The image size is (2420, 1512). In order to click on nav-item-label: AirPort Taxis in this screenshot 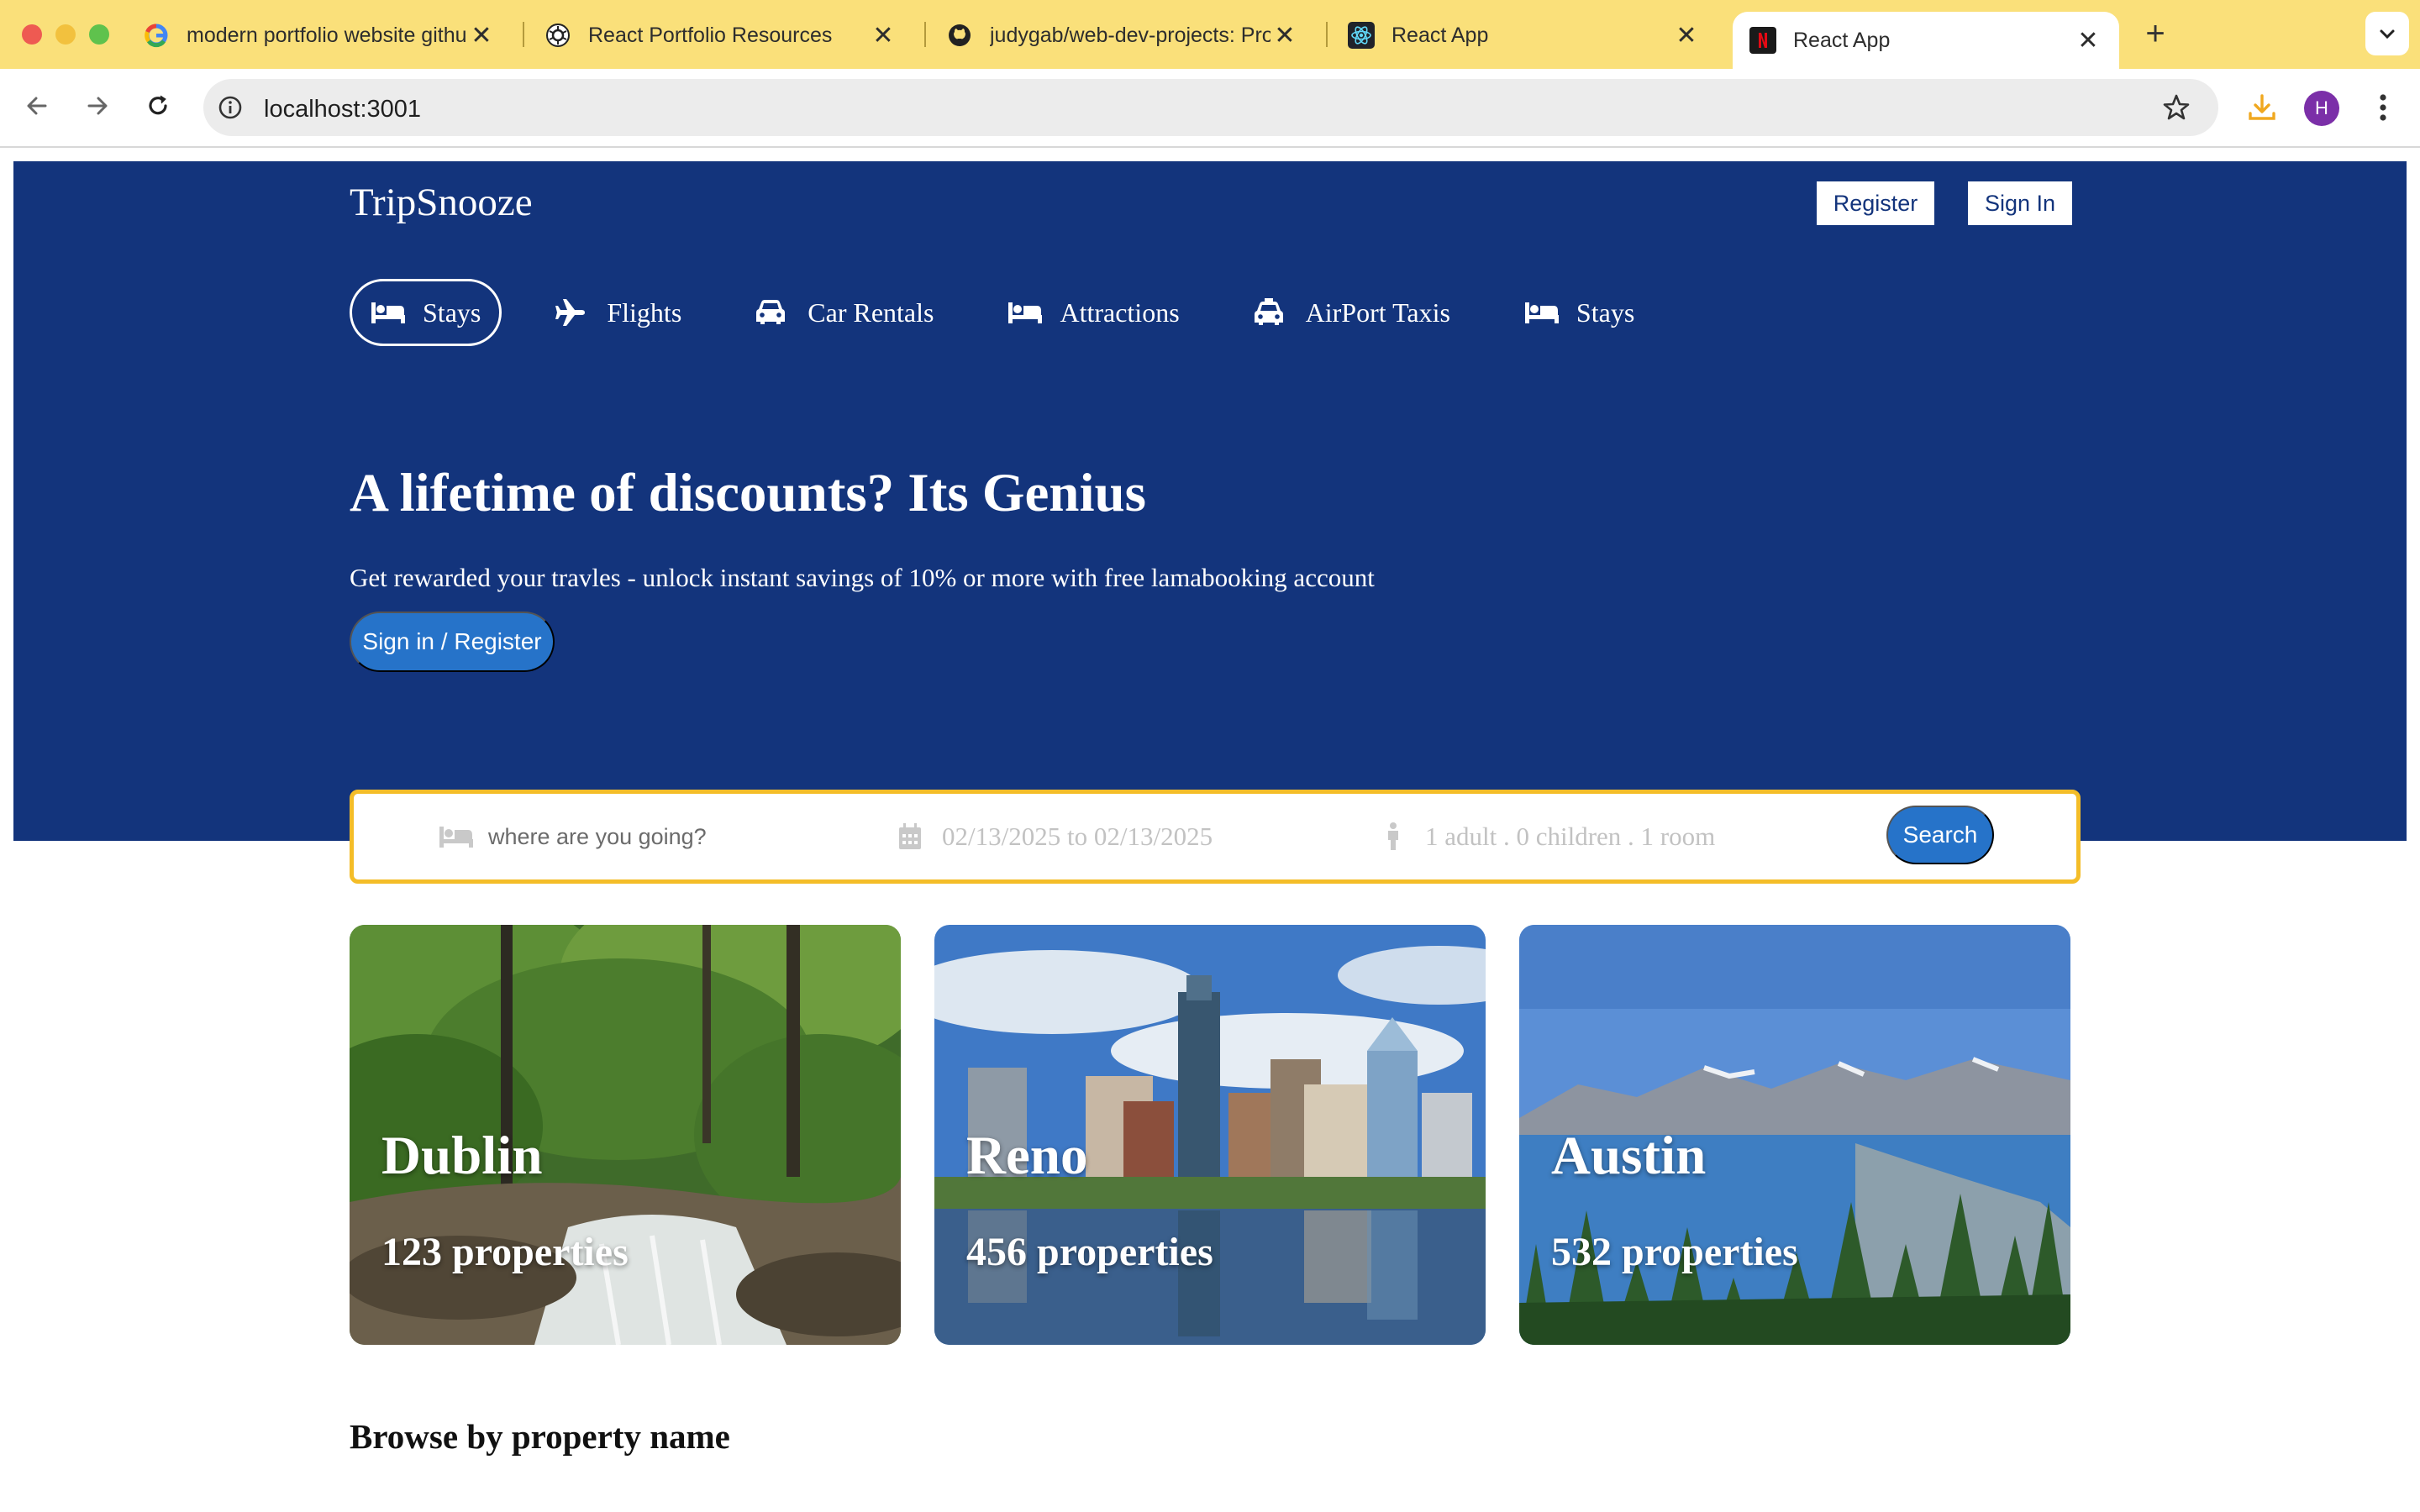, I will do `click(1377, 312)`.